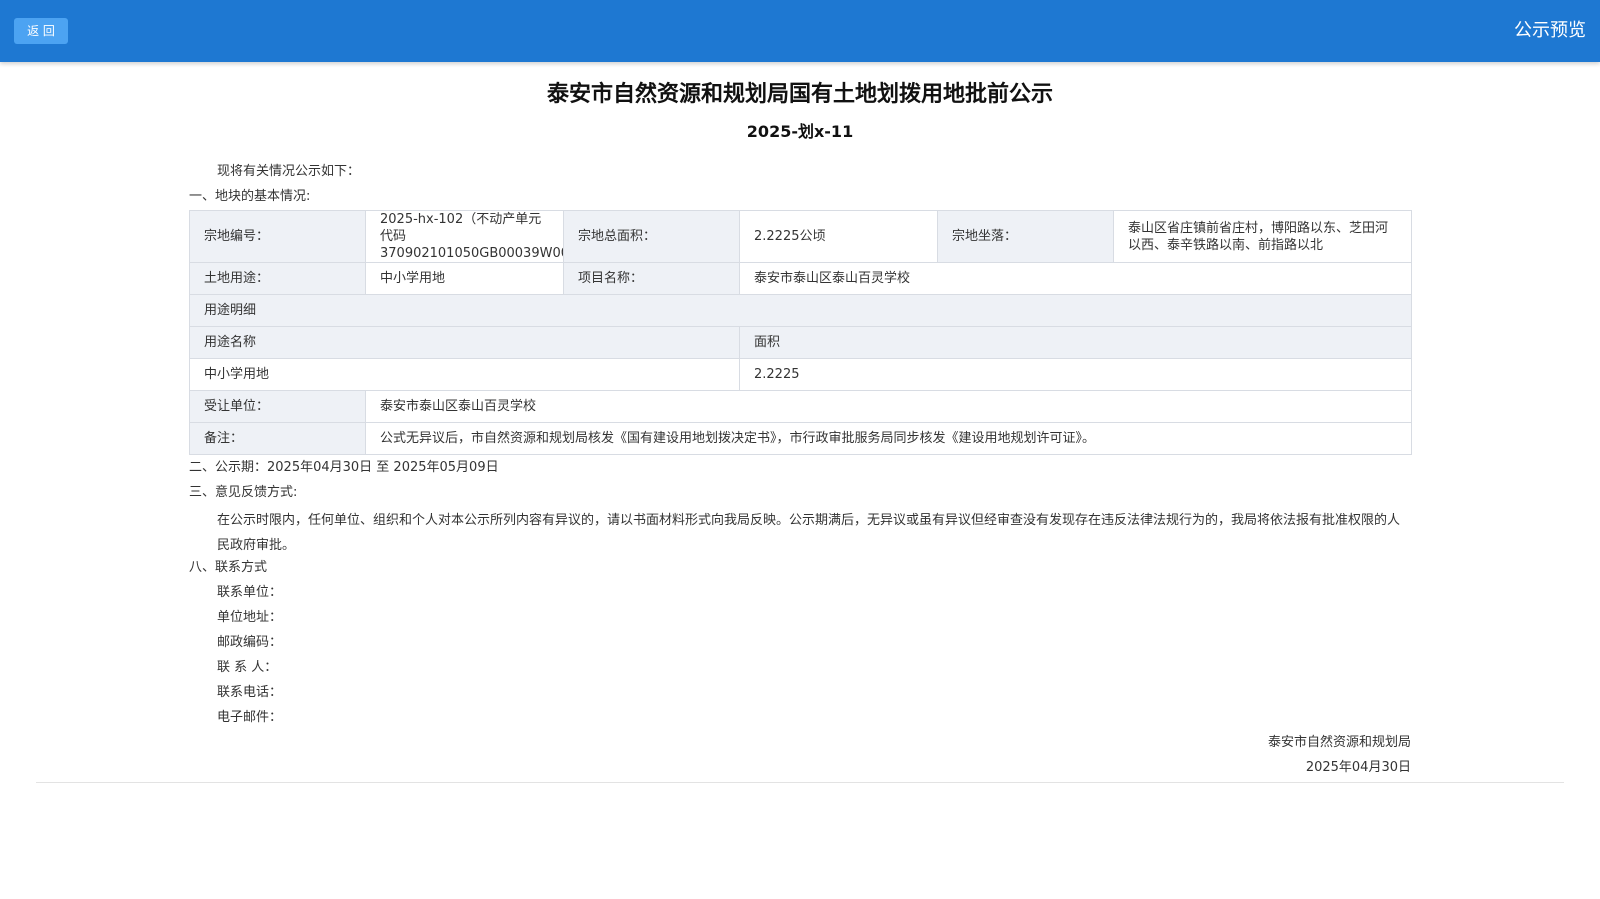  I want to click on area-header: 面积, so click(1075, 342).